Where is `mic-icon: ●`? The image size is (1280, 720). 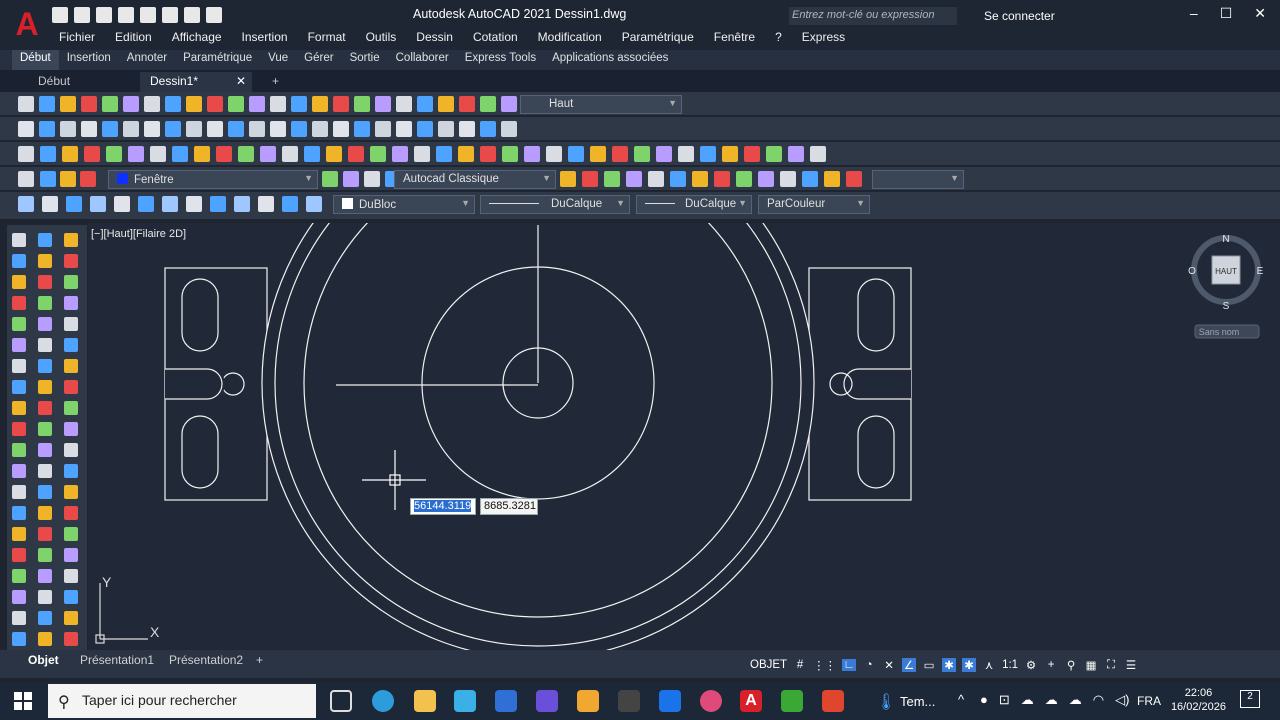 mic-icon: ● is located at coordinates (984, 700).